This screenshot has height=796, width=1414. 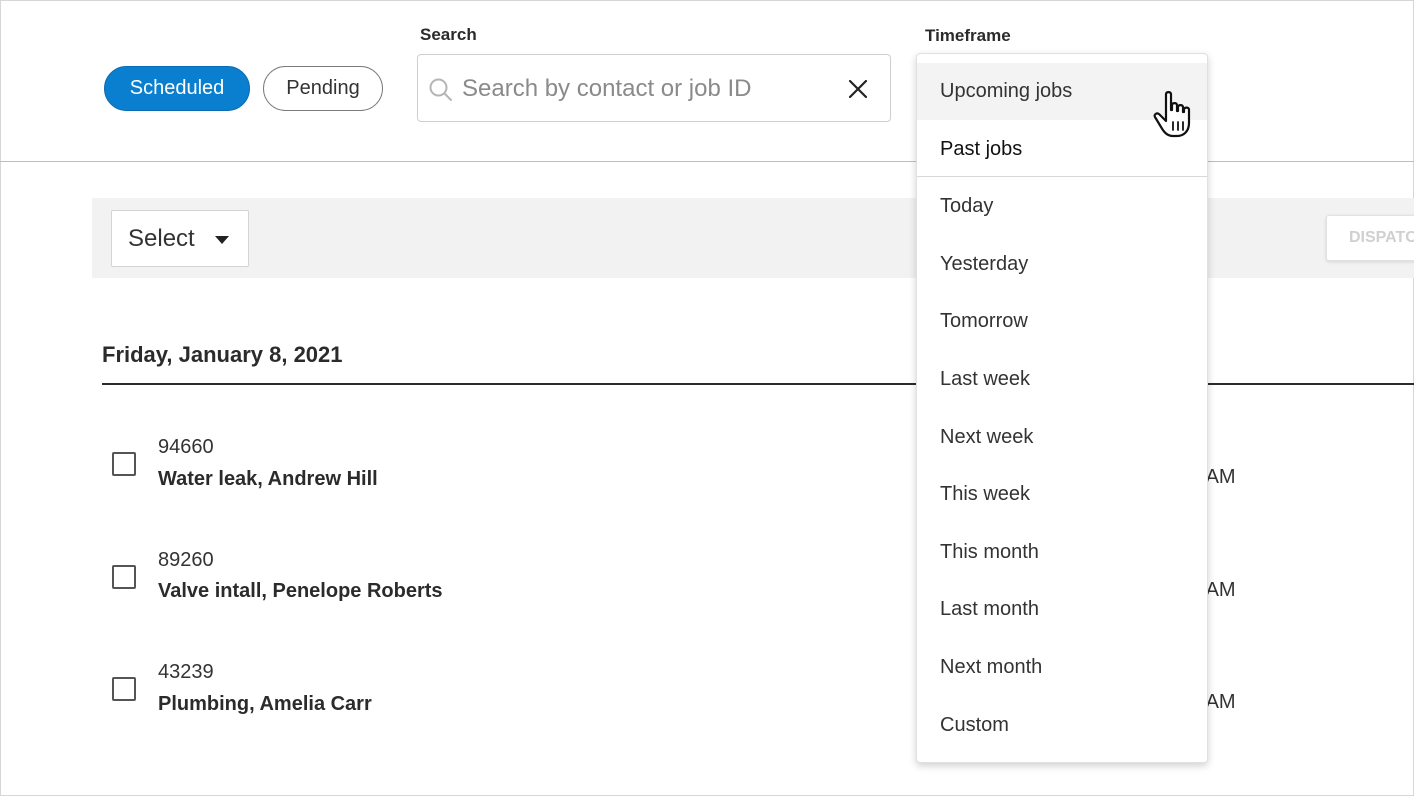 What do you see at coordinates (1062, 609) in the screenshot?
I see `timeframe-option-last-month: Last month` at bounding box center [1062, 609].